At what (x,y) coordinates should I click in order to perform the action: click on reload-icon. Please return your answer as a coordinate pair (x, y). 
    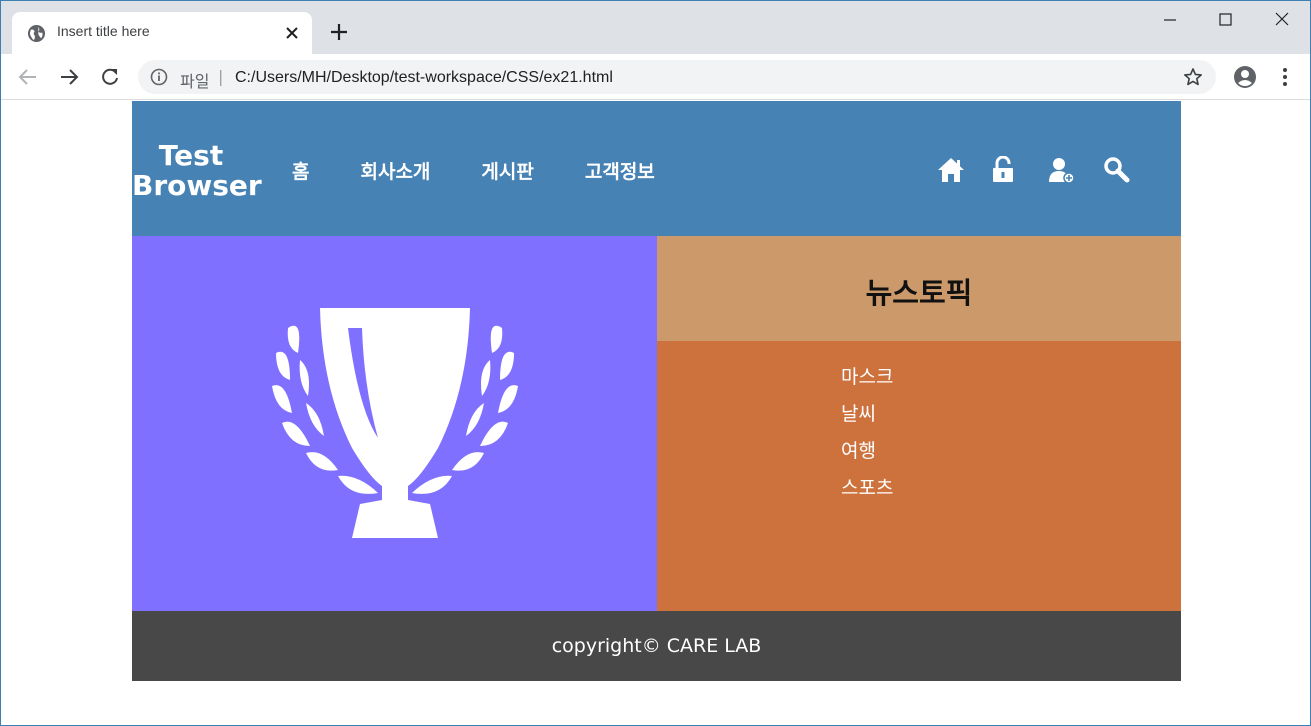
    Looking at the image, I should click on (110, 77).